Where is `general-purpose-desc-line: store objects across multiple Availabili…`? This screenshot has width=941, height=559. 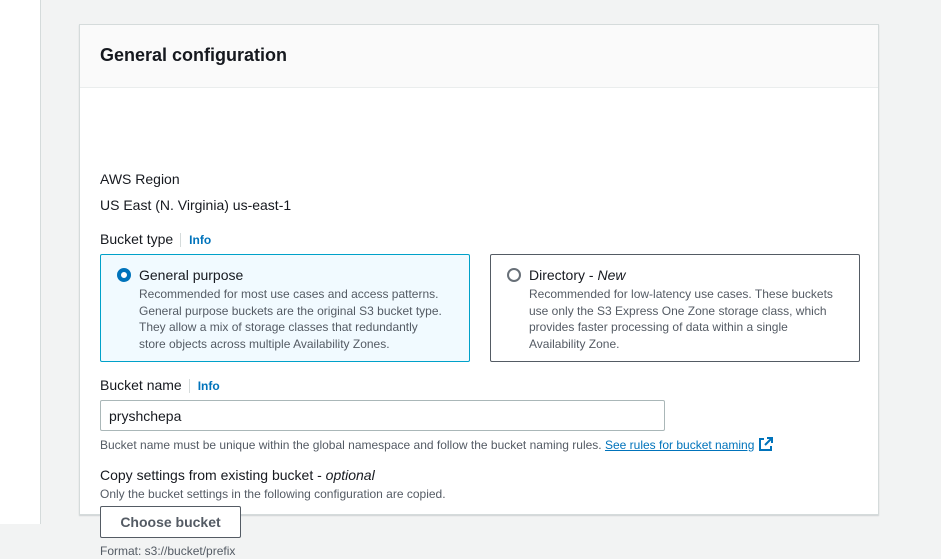 general-purpose-desc-line: store objects across multiple Availabili… is located at coordinates (264, 343).